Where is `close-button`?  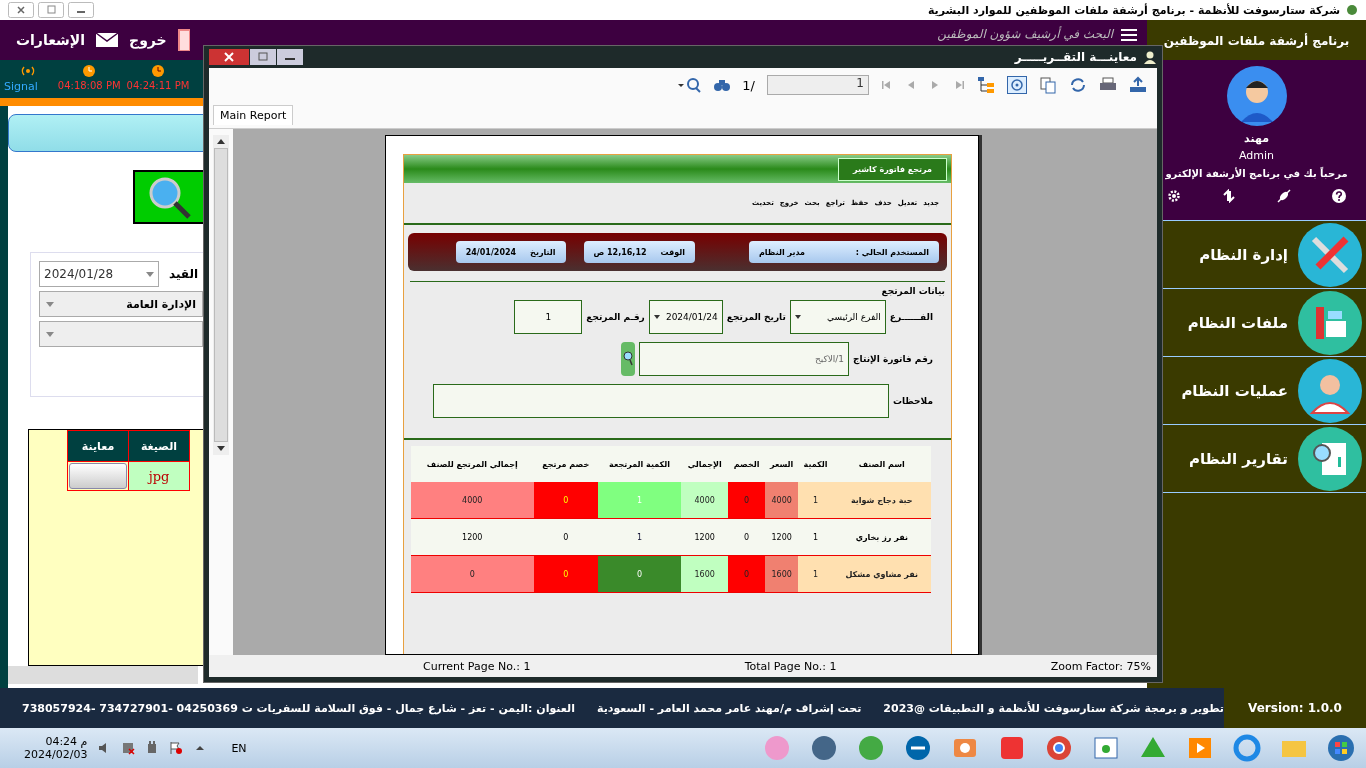
close-button is located at coordinates (229, 57).